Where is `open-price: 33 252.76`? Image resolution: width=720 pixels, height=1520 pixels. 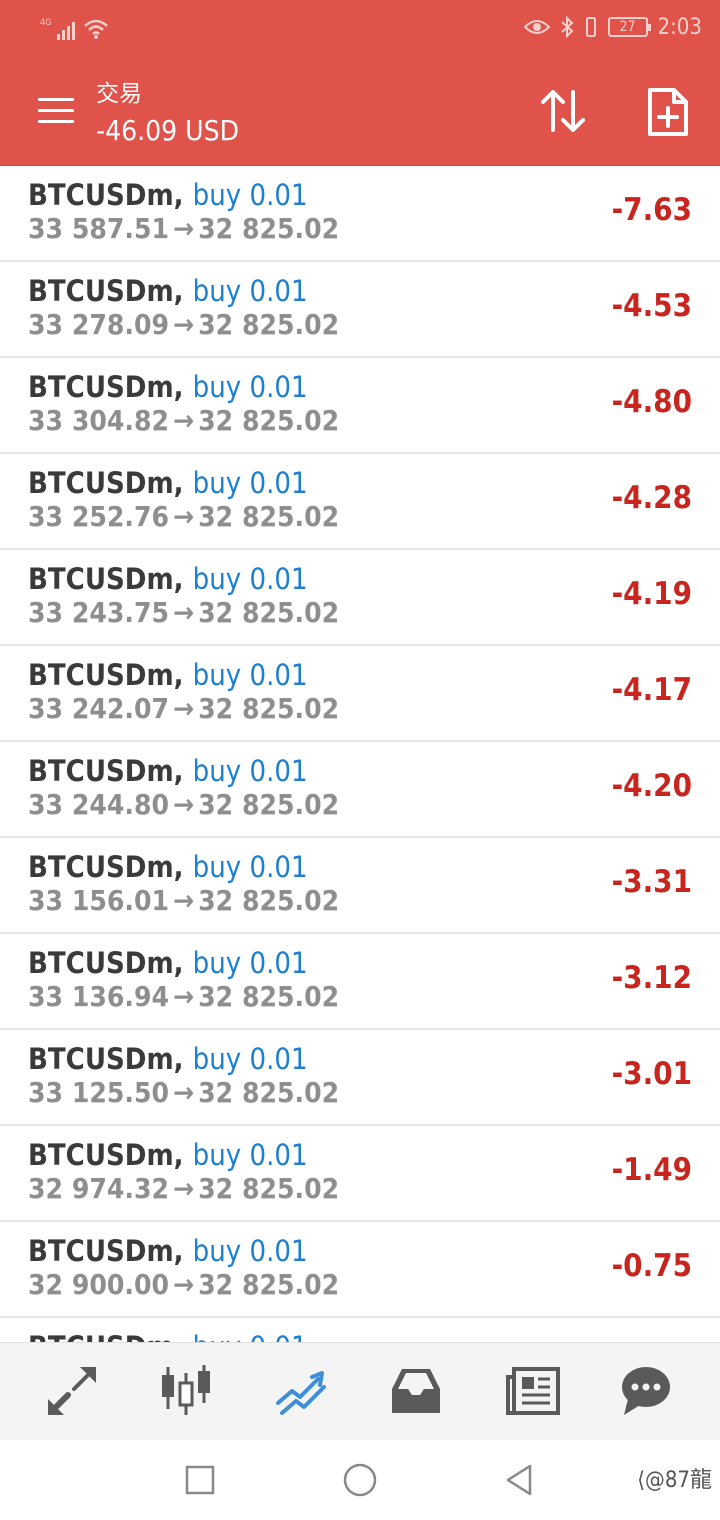
open-price: 33 252.76 is located at coordinates (99, 516).